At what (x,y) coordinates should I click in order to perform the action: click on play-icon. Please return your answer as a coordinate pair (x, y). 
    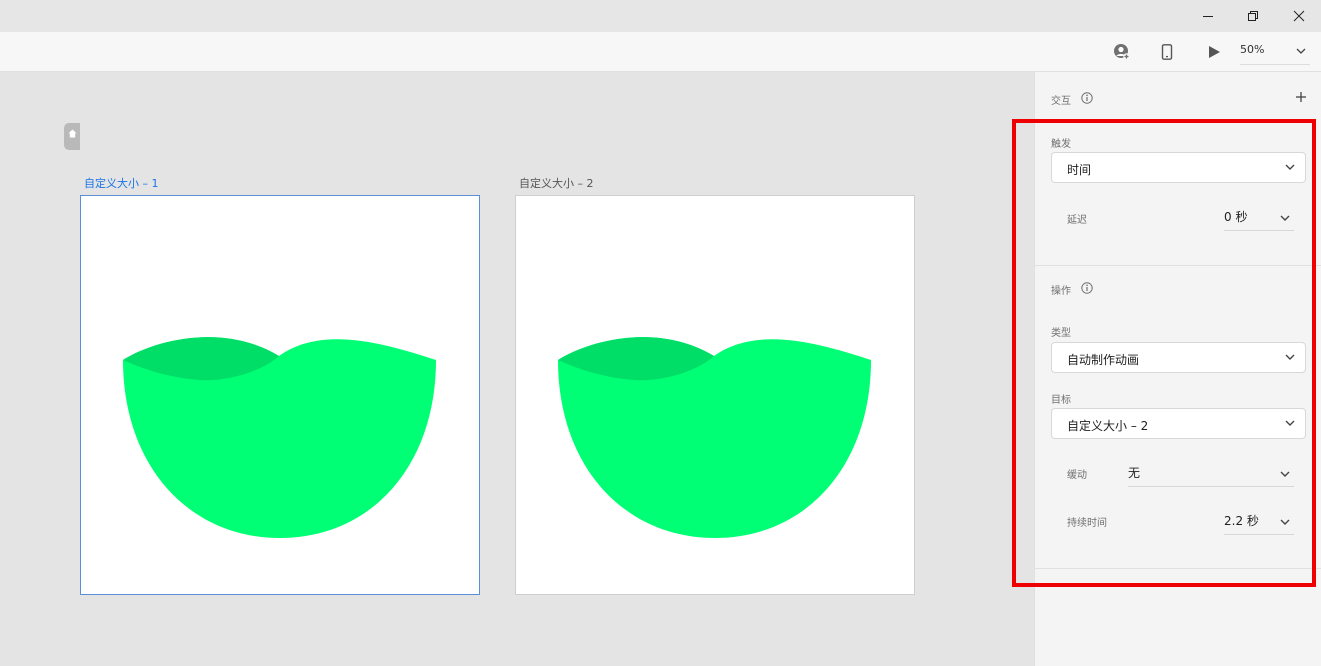
    Looking at the image, I should click on (1214, 52).